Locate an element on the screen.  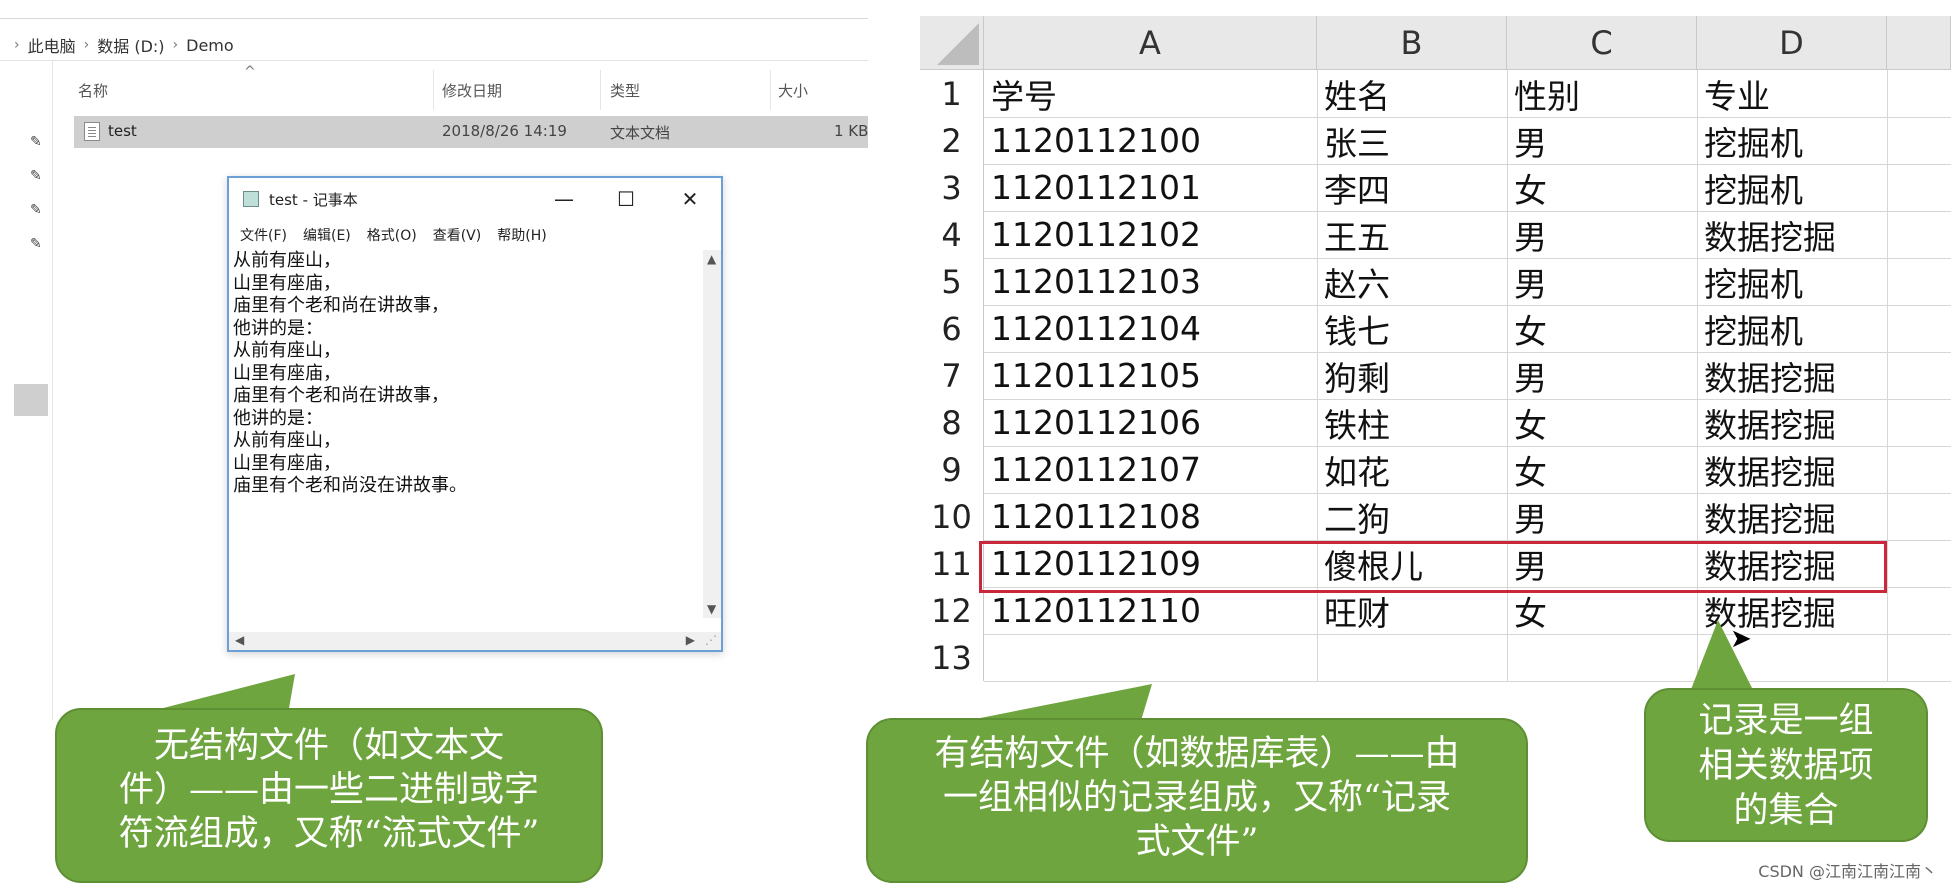
column-header-size: 大小 is located at coordinates (793, 90).